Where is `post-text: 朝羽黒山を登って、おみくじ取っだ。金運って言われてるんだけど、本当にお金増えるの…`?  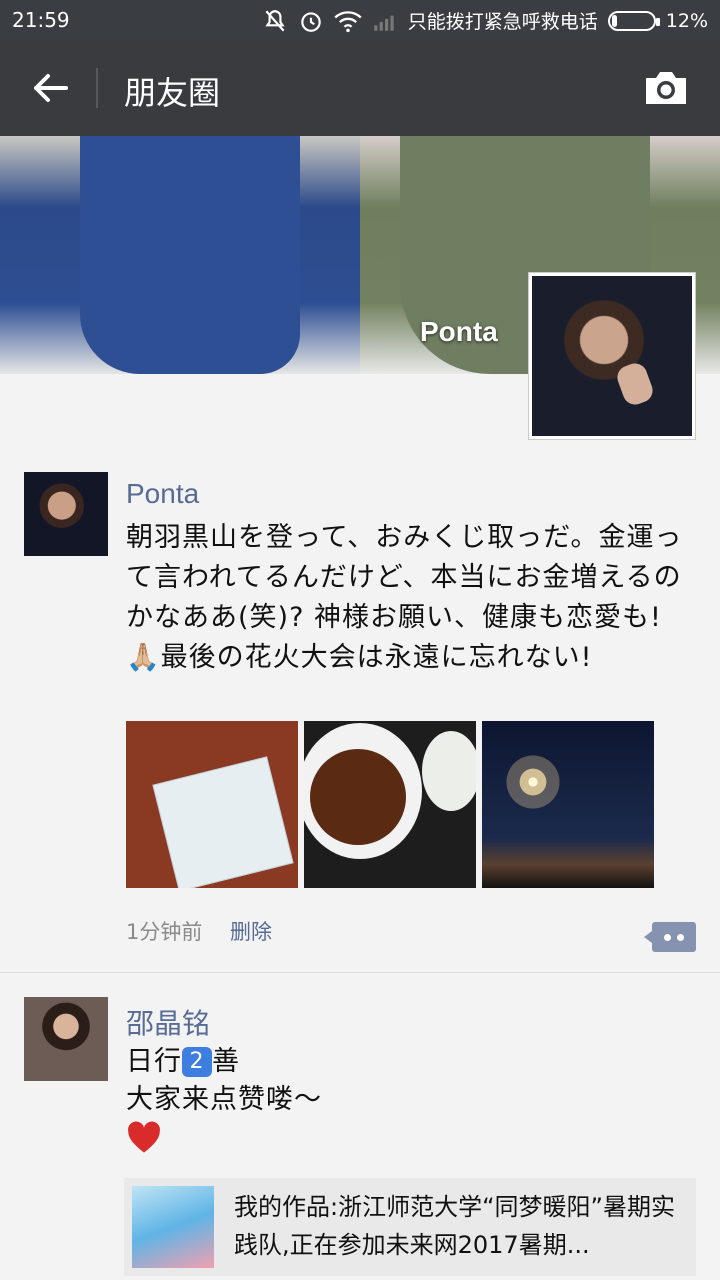
post-text: 朝羽黒山を登って、おみくじ取っだ。金運って言われてるんだけど、本当にお金増えるの… is located at coordinates (404, 597).